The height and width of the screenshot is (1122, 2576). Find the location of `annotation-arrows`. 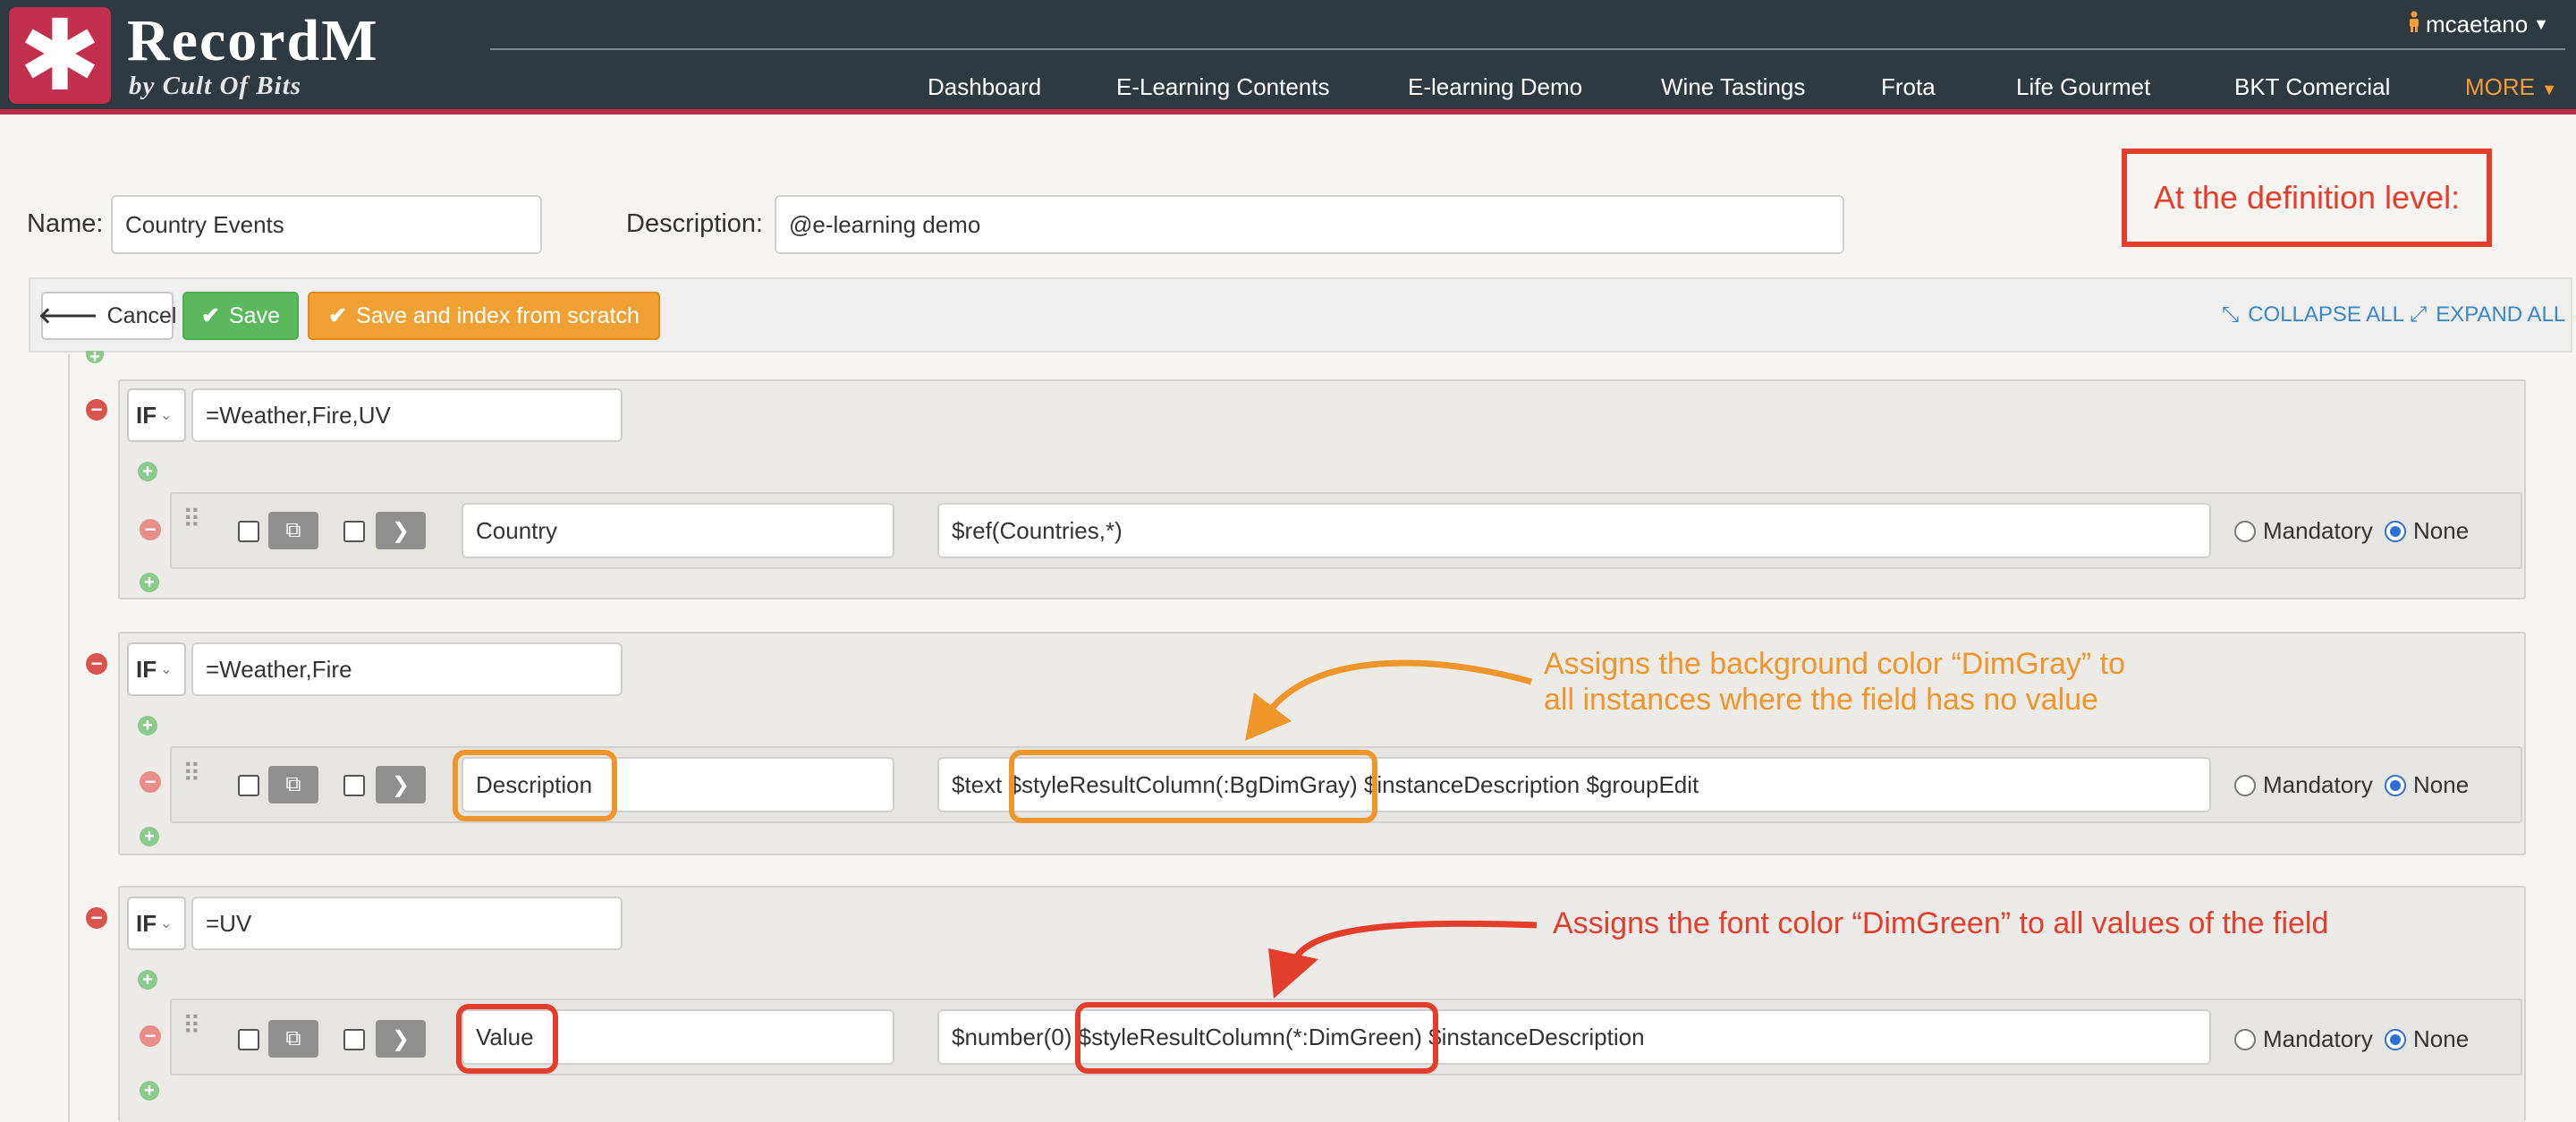

annotation-arrows is located at coordinates (1391, 829).